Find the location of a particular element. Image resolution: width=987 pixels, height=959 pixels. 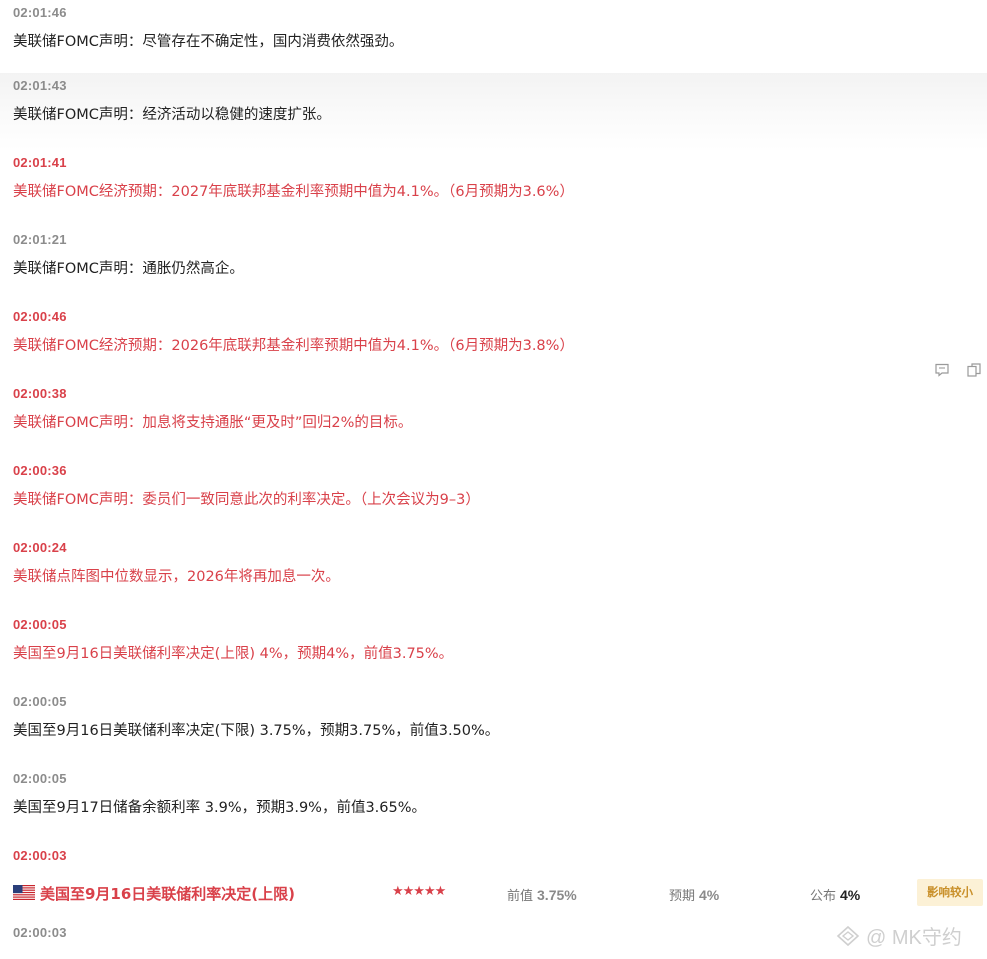

feed-item: 02:01:46 美联储FOMC声明：尽管存在不确定性，国内消费依然强劲。 is located at coordinates (493, 38).